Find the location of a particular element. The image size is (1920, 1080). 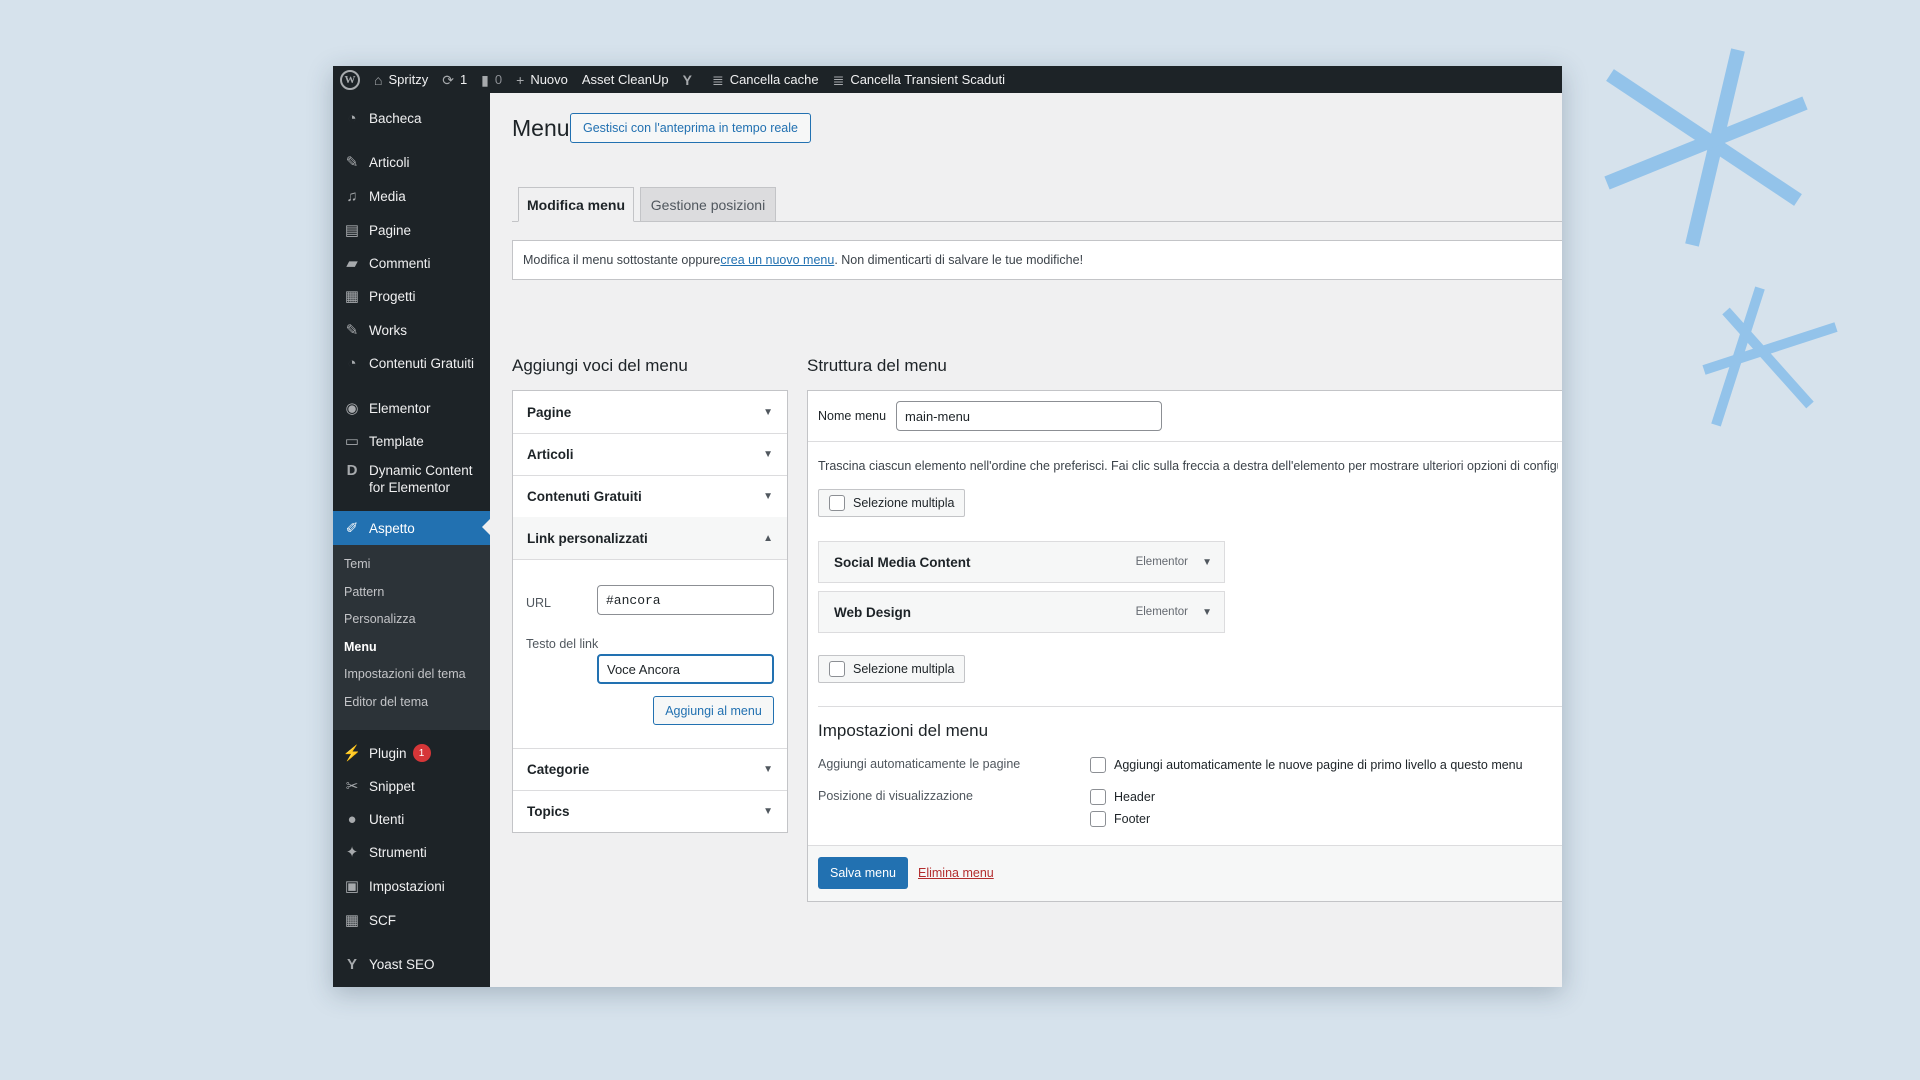

site-name-link: ⌂ Spritzy is located at coordinates (401, 79).